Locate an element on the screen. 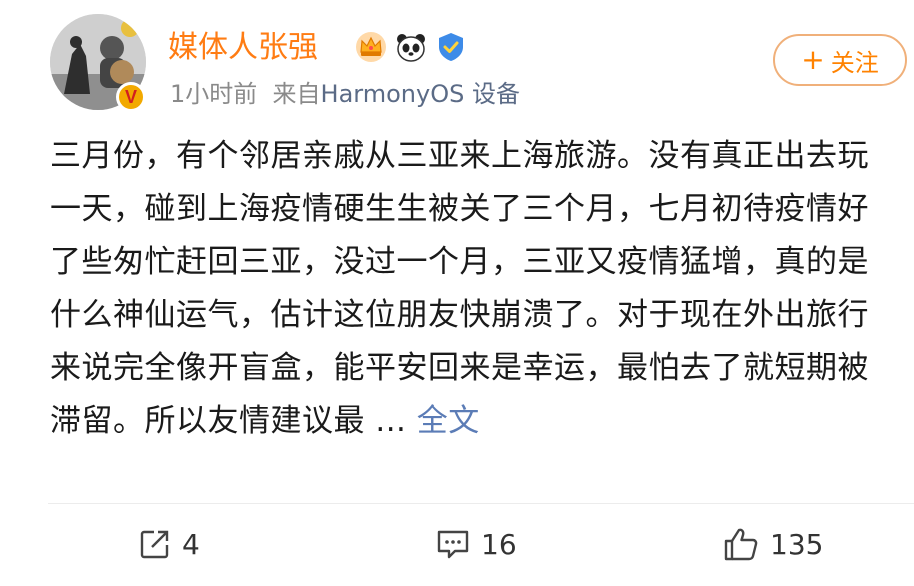 The width and height of the screenshot is (914, 586). action-bar: 4 16 135 is located at coordinates (457, 545).